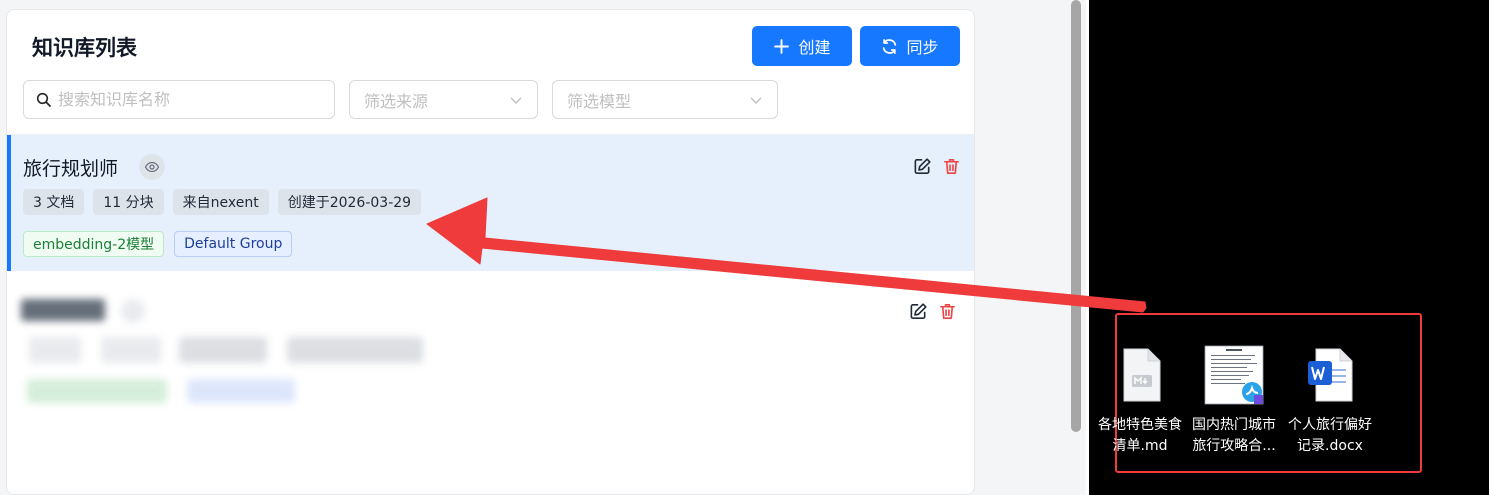  I want to click on file-item-markdown: 各地特色美食 清单.md, so click(1140, 401).